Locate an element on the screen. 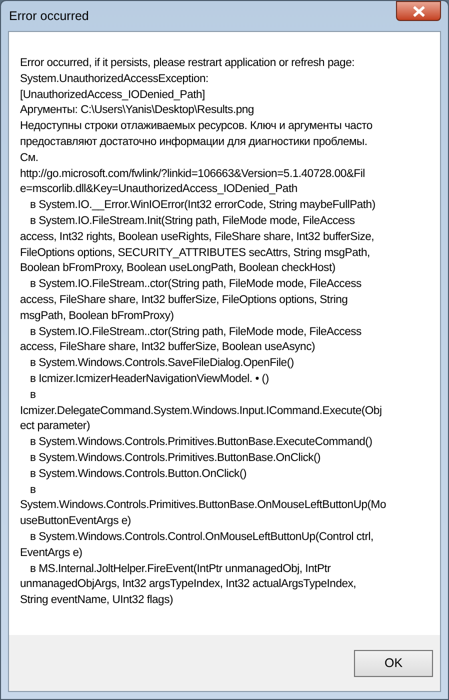 The image size is (449, 700). message-line: System.UnauthorizedAccessException: is located at coordinates (114, 79).